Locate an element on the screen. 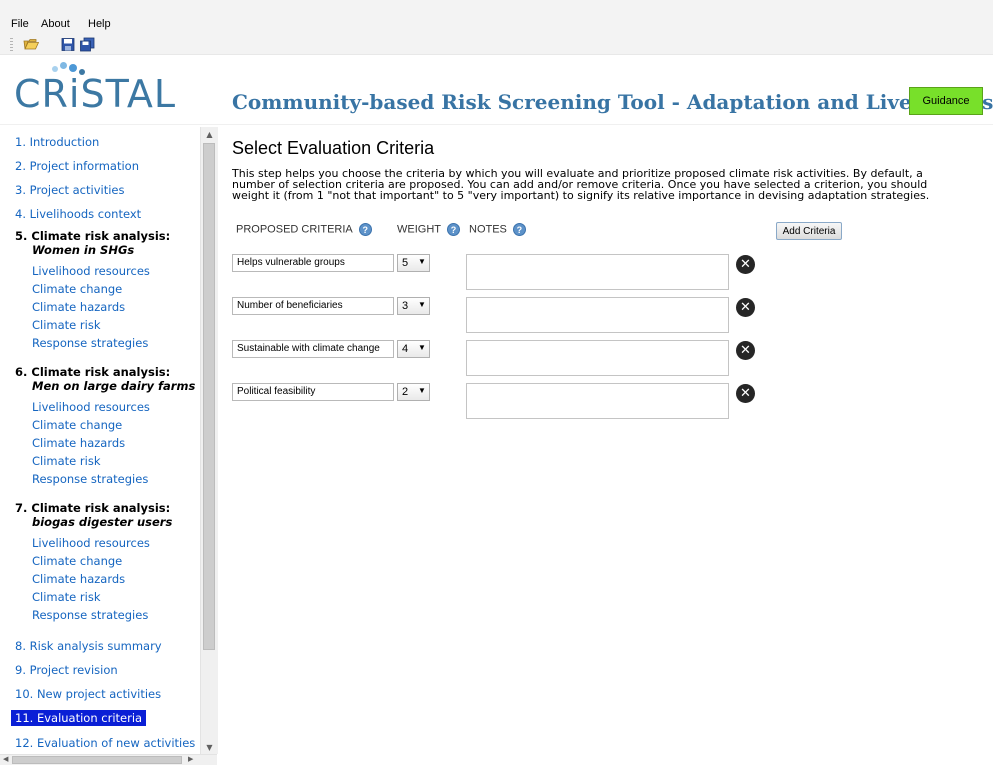 The height and width of the screenshot is (765, 993). nav-s5-climate-hazards: Climate hazards is located at coordinates (78, 307).